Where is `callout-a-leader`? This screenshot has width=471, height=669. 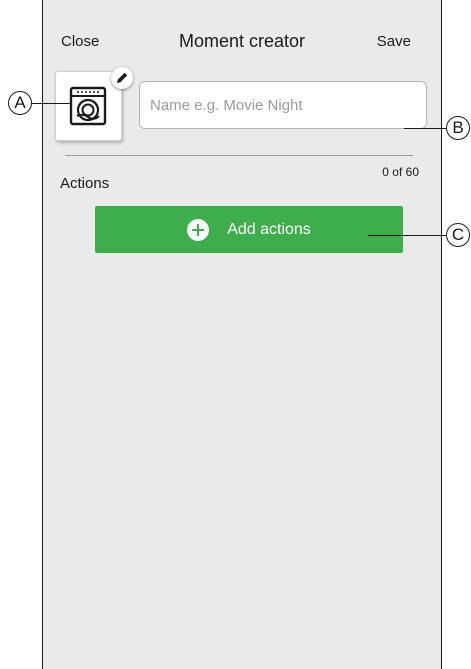
callout-a-leader is located at coordinates (51, 104).